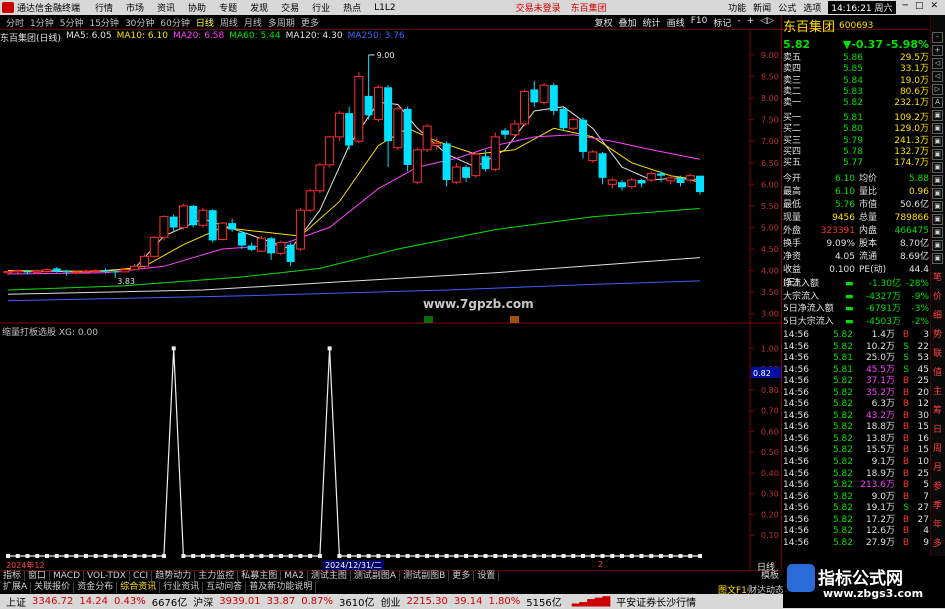  What do you see at coordinates (937, 102) in the screenshot?
I see `strip-button-icon: A` at bounding box center [937, 102].